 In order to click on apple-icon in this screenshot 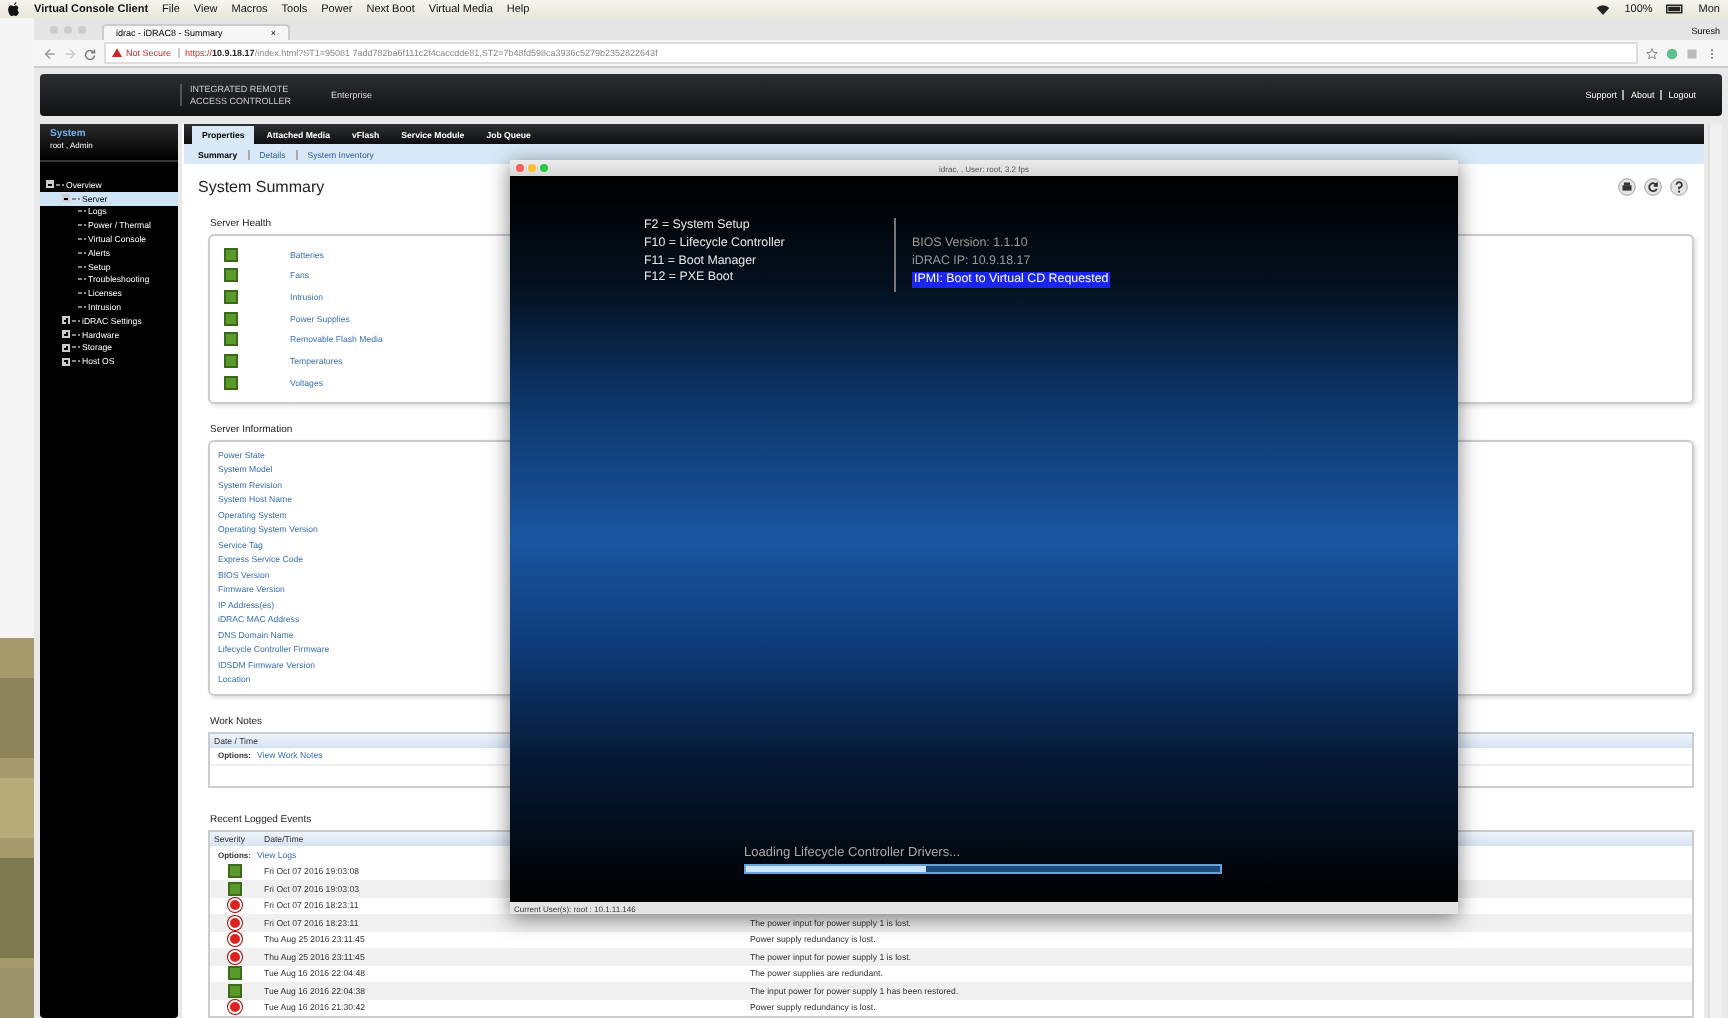, I will do `click(14, 9)`.